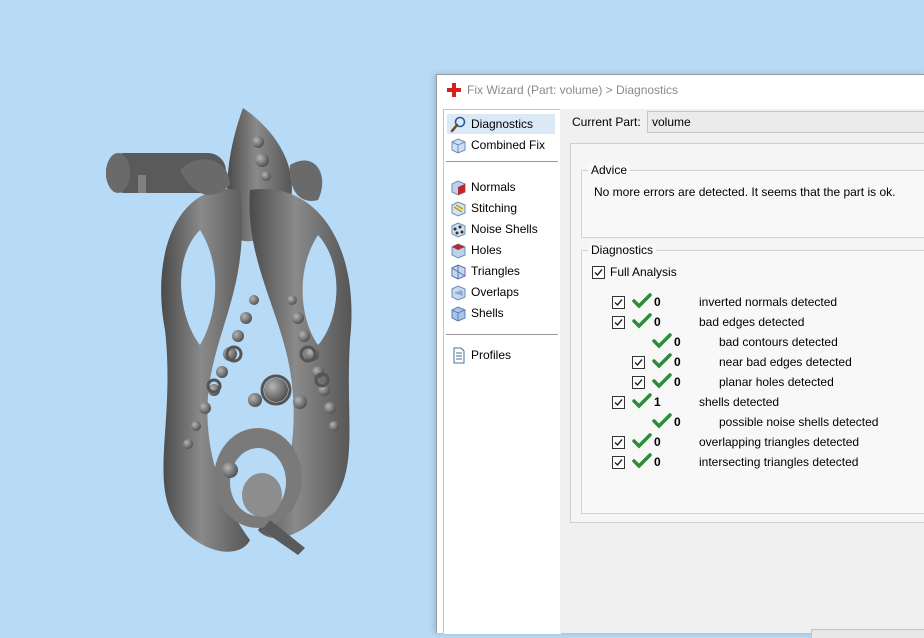  I want to click on cube-icon, so click(458, 146).